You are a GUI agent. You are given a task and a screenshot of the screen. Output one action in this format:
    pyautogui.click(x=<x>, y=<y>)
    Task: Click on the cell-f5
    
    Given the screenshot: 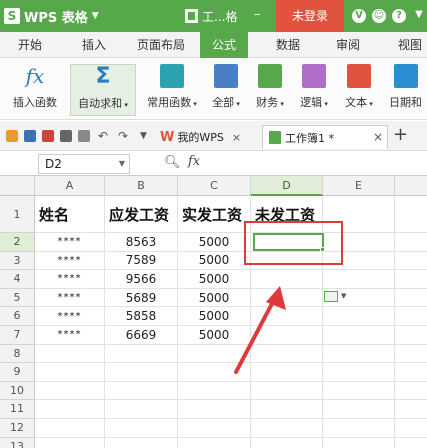 What is the action you would take?
    pyautogui.click(x=411, y=298)
    